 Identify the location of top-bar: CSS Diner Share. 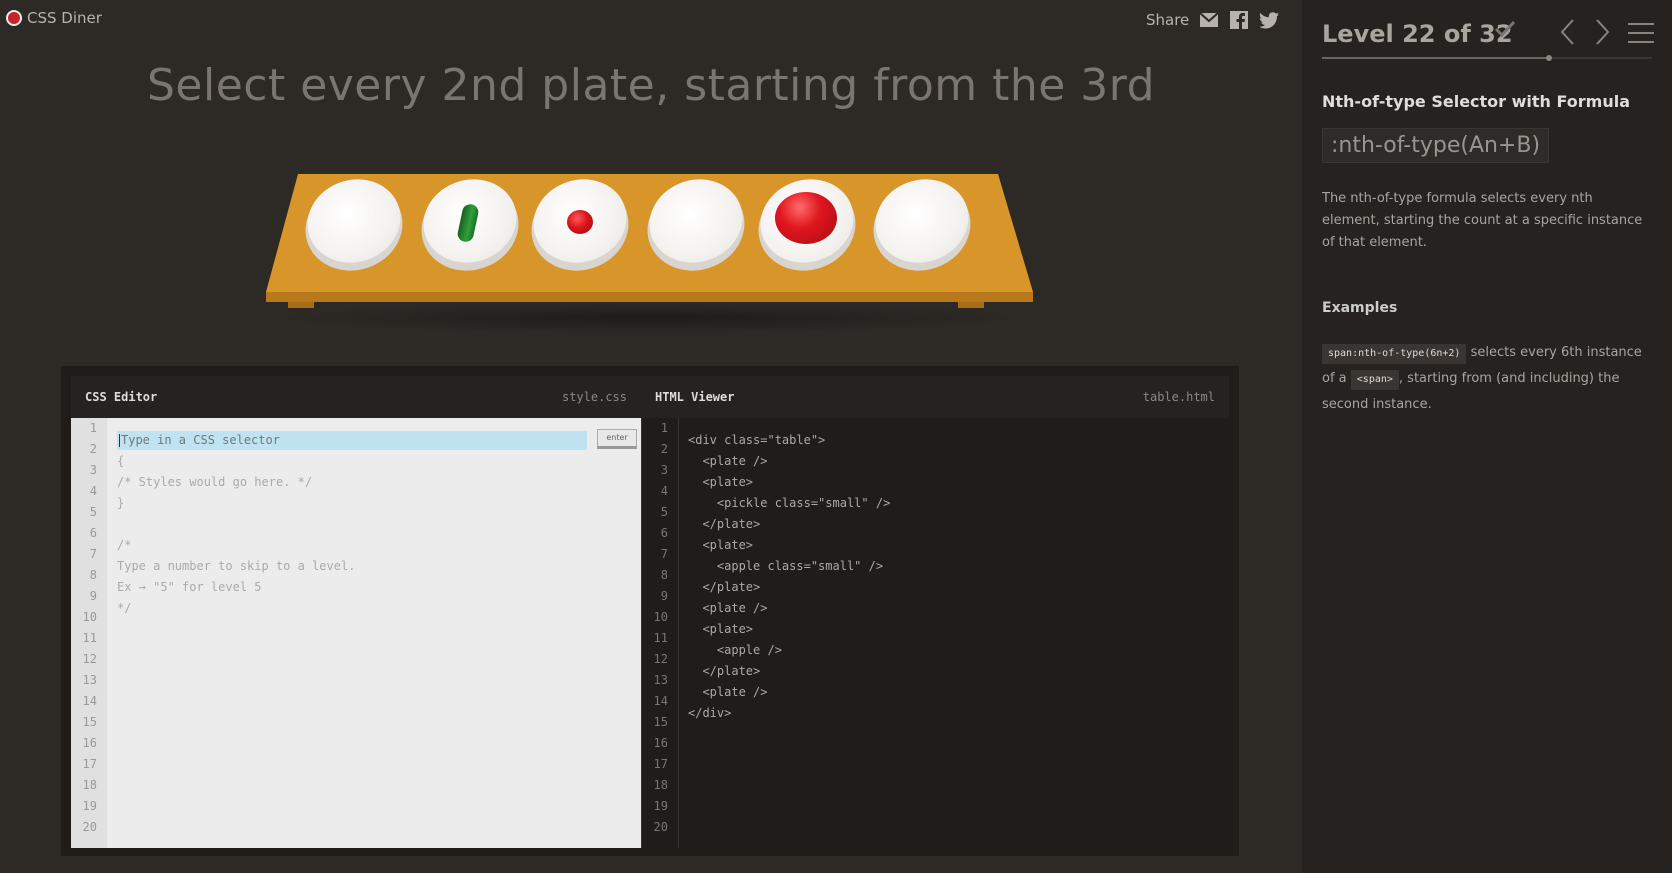
(651, 20).